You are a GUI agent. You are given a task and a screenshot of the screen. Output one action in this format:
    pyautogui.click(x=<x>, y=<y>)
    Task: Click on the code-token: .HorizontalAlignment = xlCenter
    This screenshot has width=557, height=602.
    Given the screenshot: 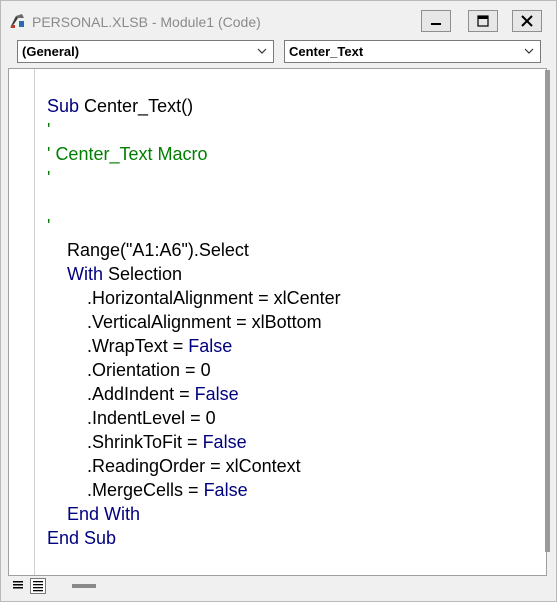 What is the action you would take?
    pyautogui.click(x=194, y=298)
    